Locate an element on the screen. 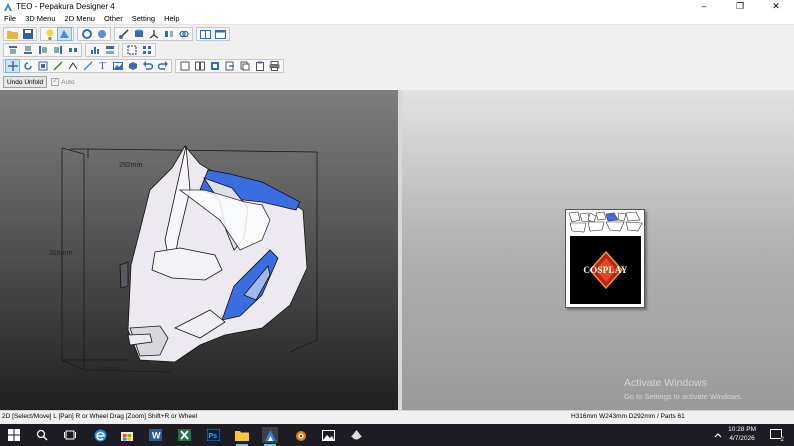  dimension-depth-label: 243mm is located at coordinates (107, 369).